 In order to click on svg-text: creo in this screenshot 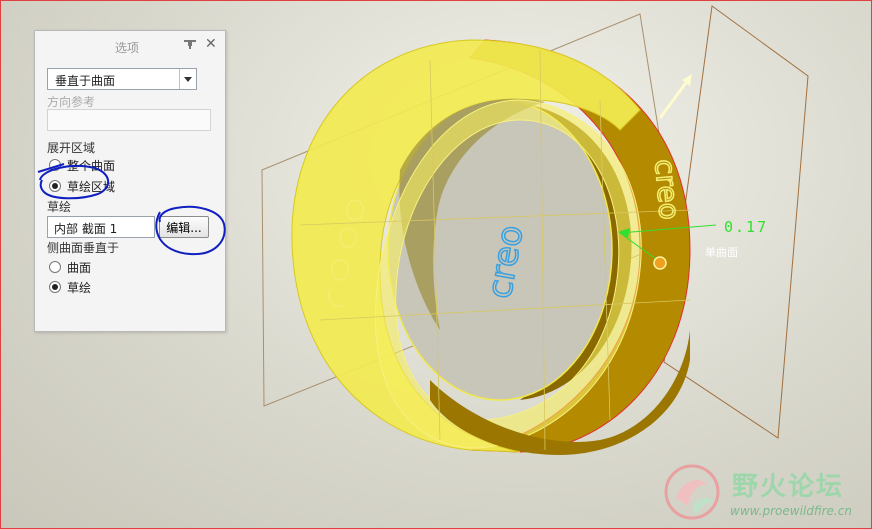, I will do `click(667, 189)`.